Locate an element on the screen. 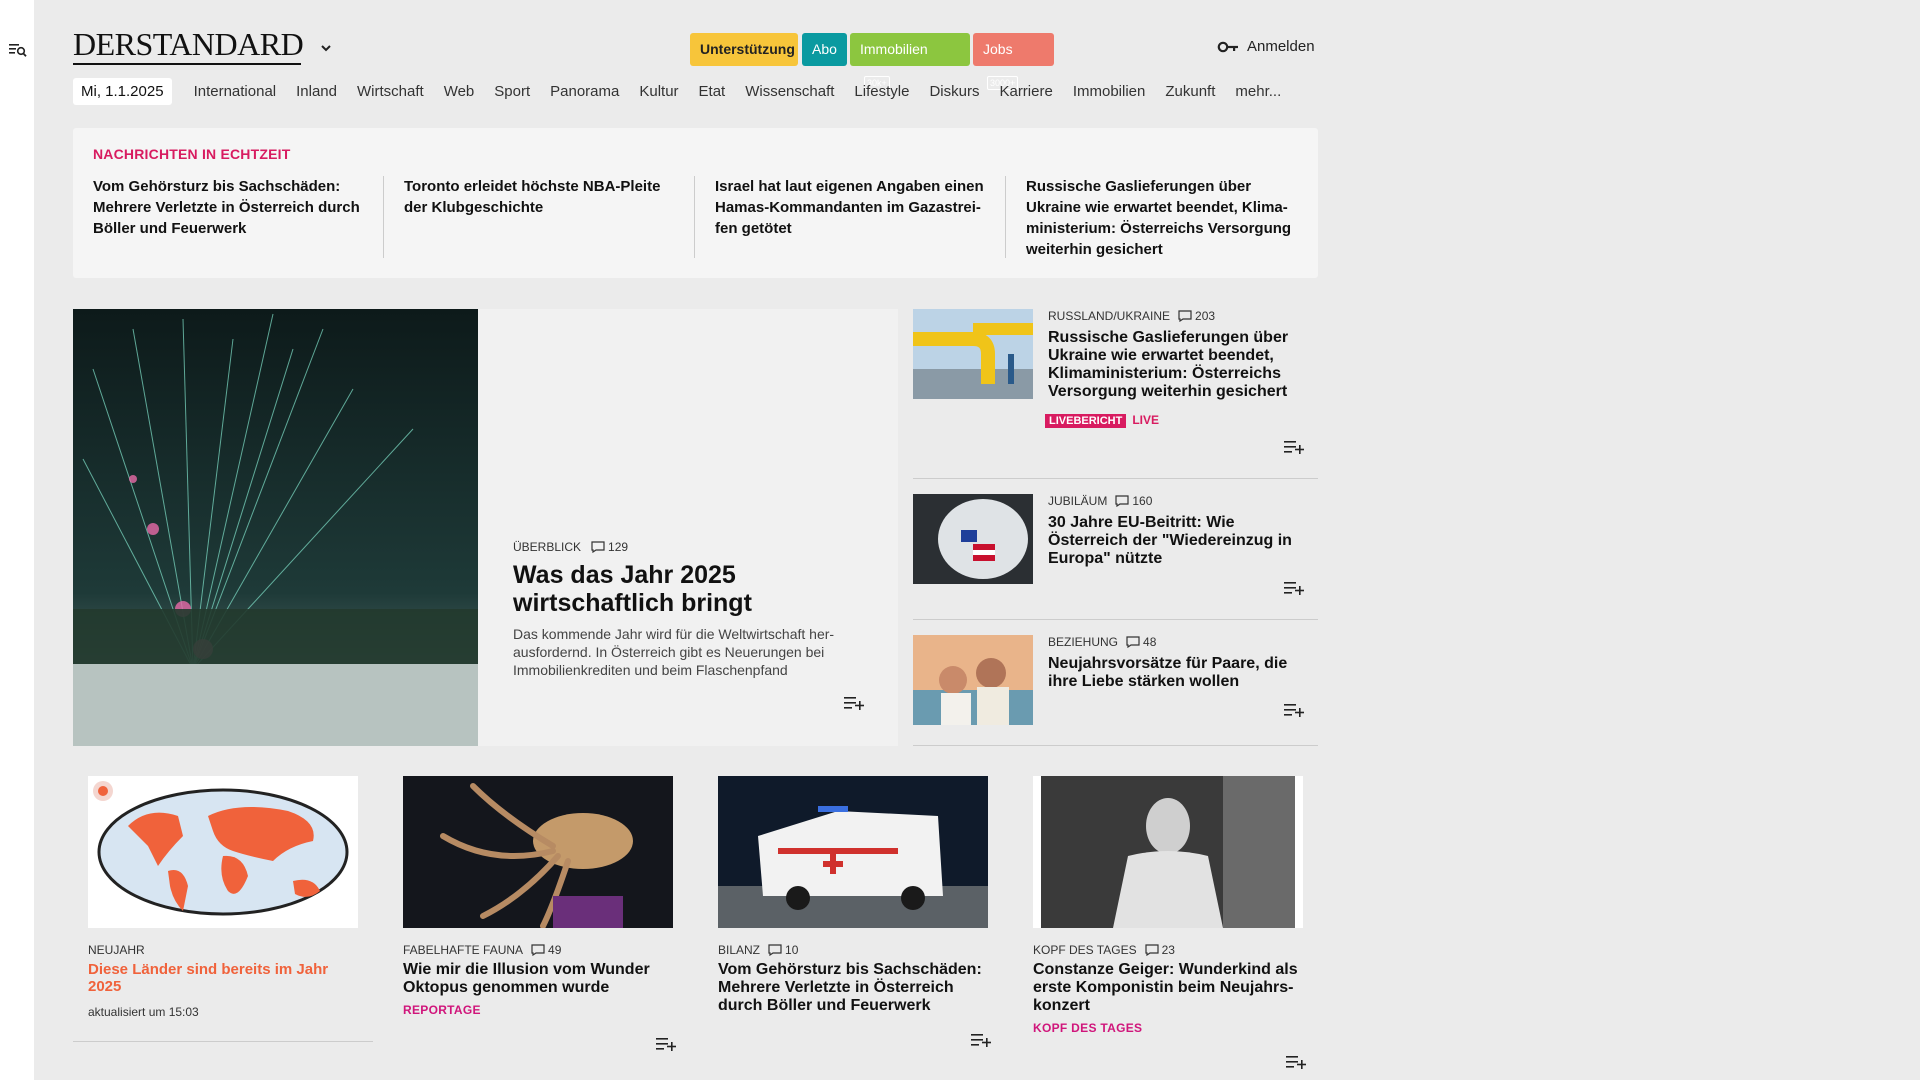 This screenshot has height=1080, width=1920. card-category: BILANZ is located at coordinates (739, 950).